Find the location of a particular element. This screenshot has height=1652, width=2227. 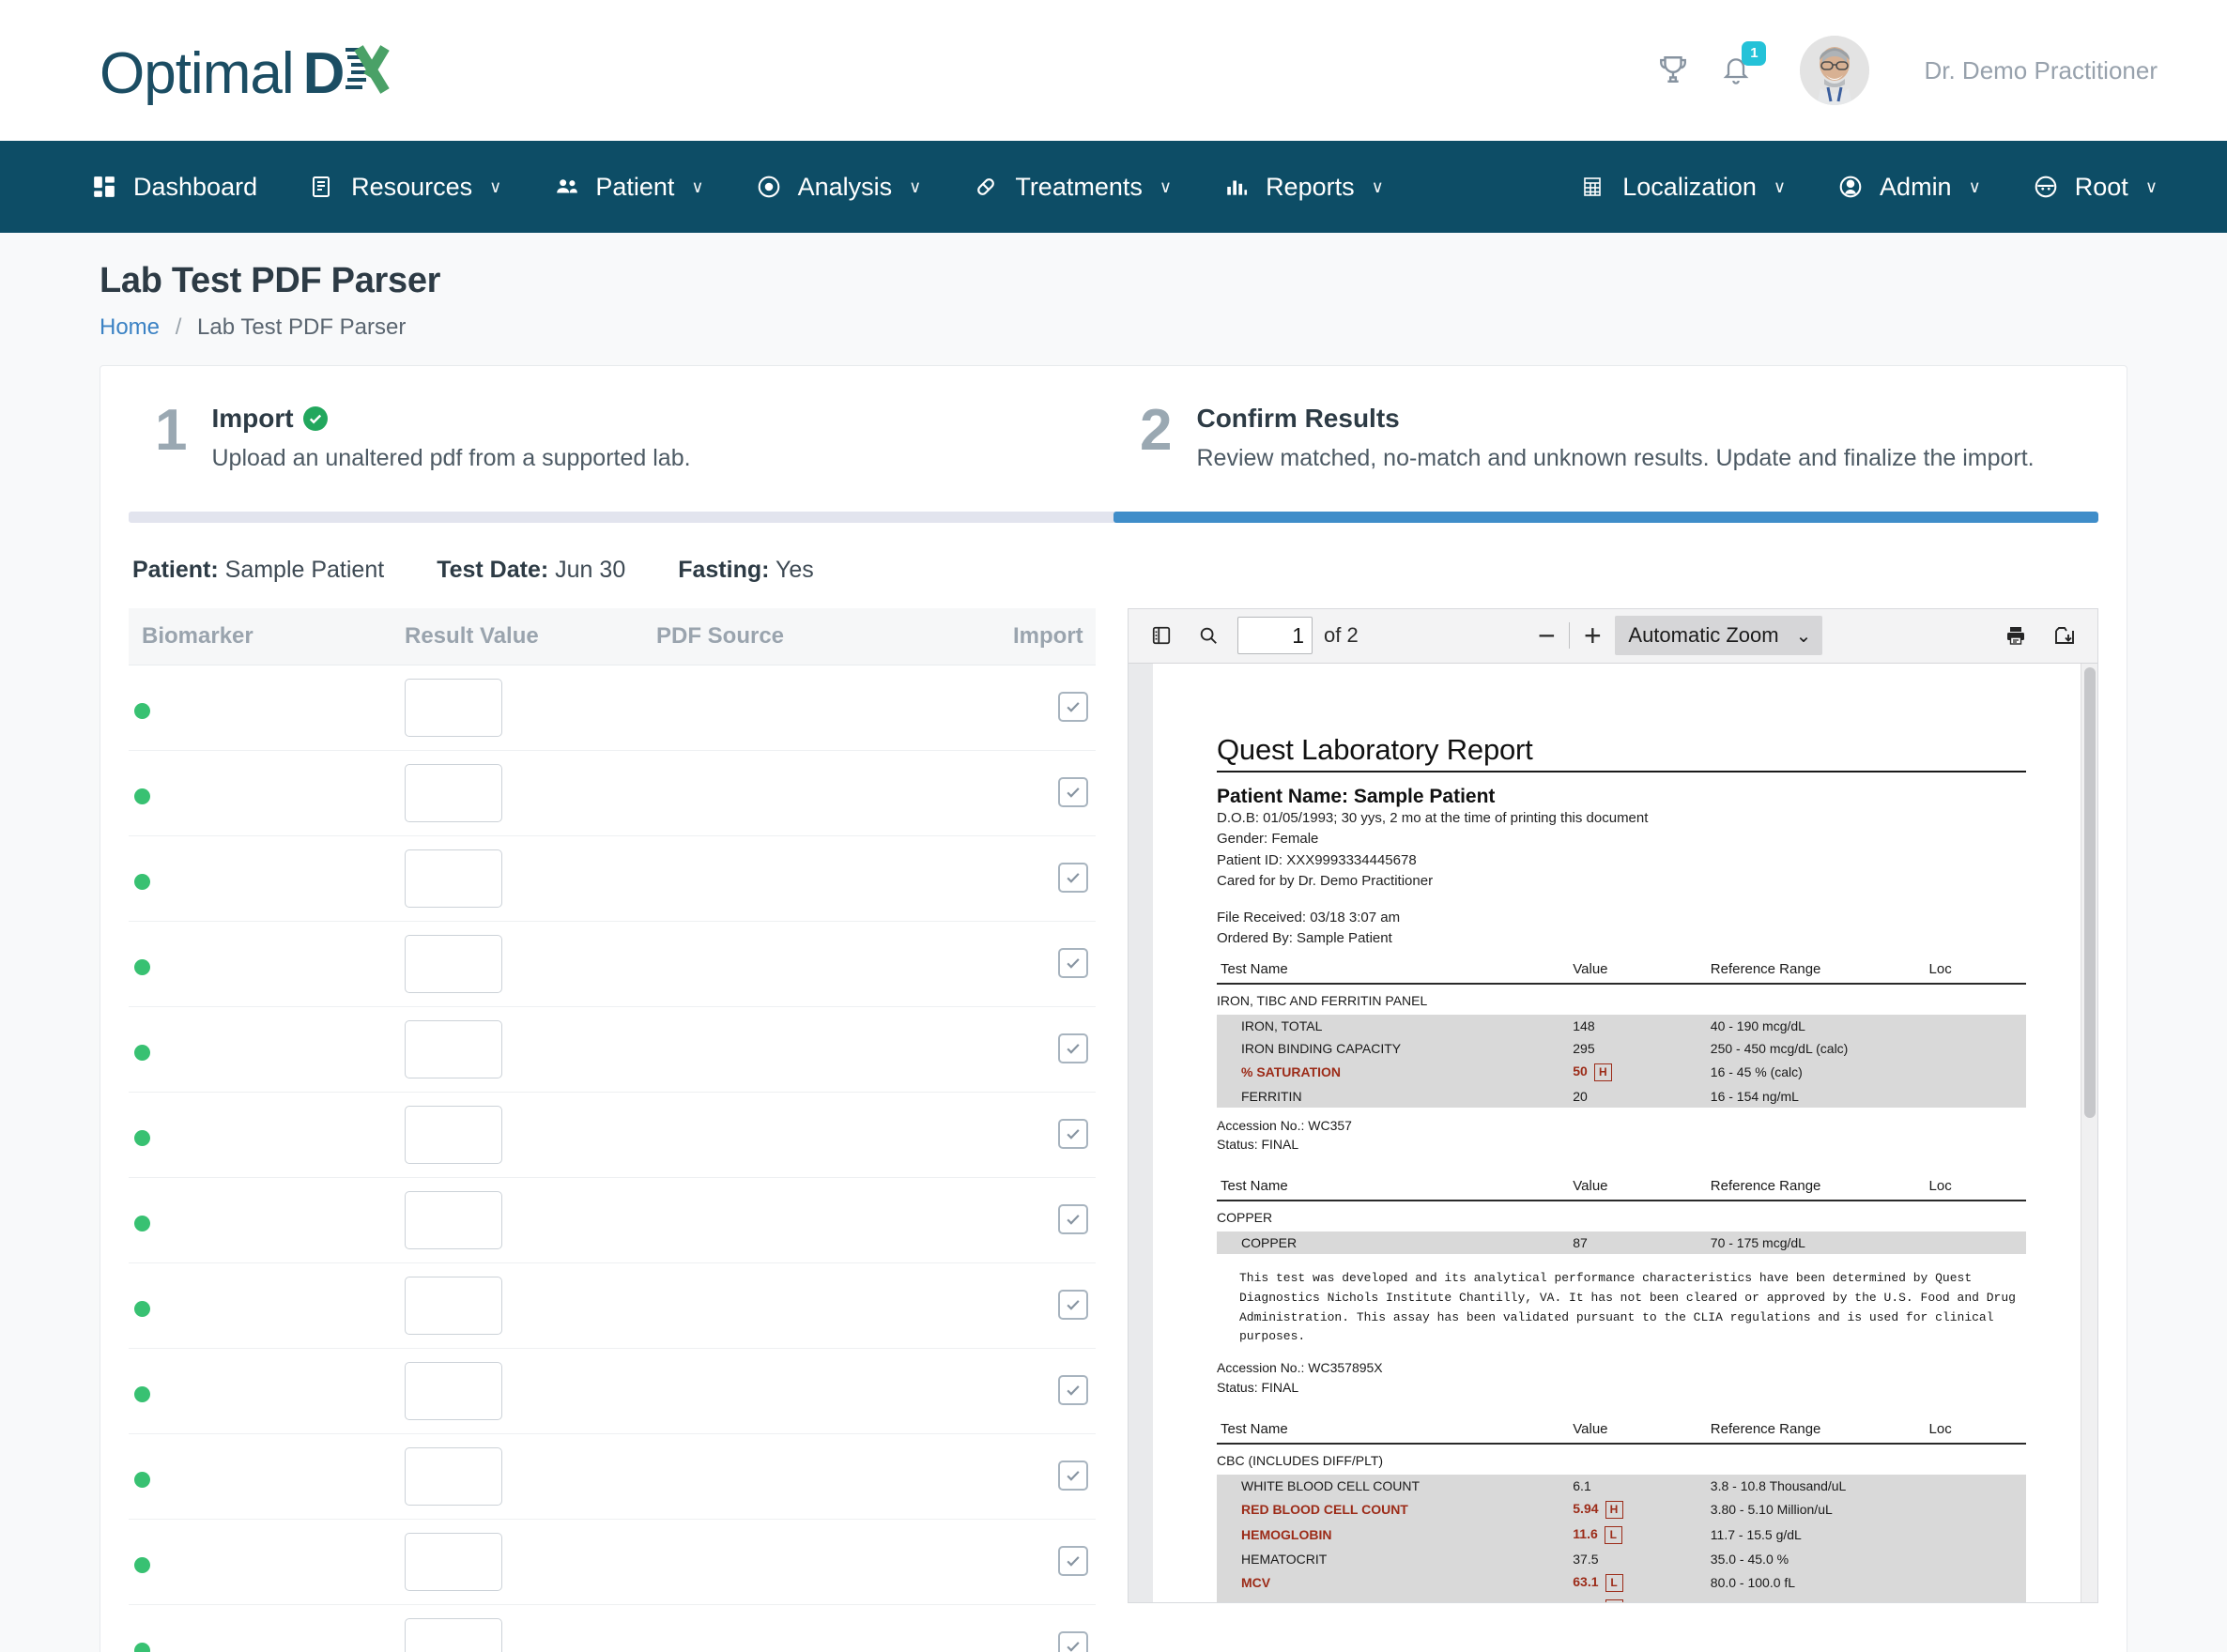

brand-logo: Optimal D is located at coordinates (249, 71).